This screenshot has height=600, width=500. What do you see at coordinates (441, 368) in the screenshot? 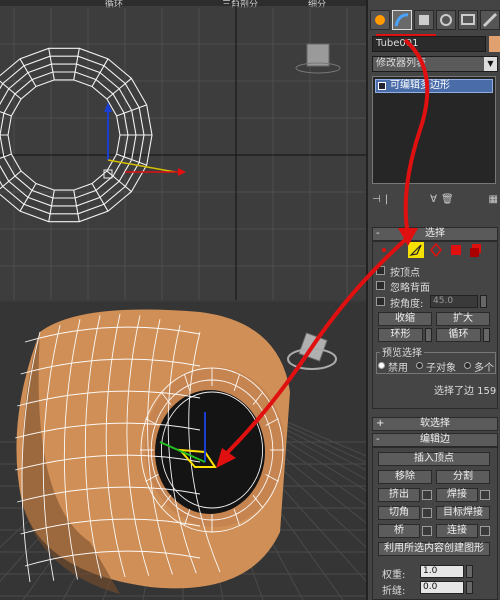
I see `preview-subobject-label: 子对象` at bounding box center [441, 368].